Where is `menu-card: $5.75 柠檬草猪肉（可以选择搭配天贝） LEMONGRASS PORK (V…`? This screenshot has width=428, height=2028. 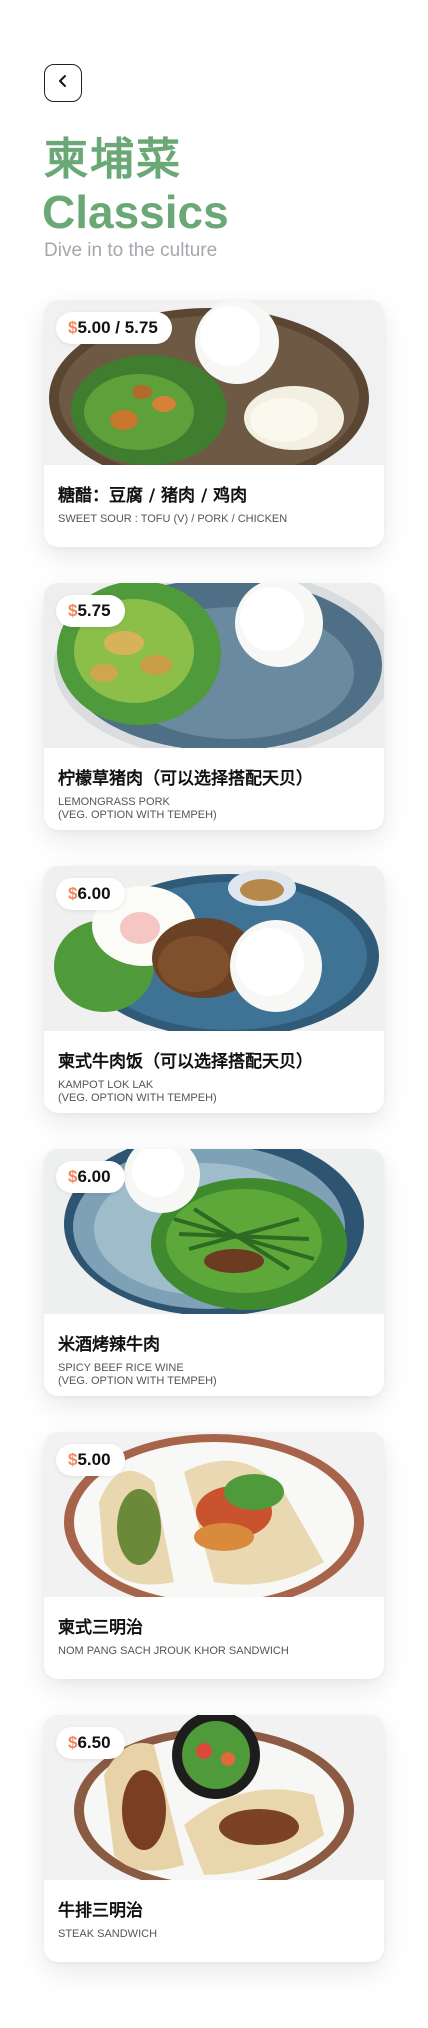 menu-card: $5.75 柠檬草猪肉（可以选择搭配天贝） LEMONGRASS PORK (V… is located at coordinates (214, 706).